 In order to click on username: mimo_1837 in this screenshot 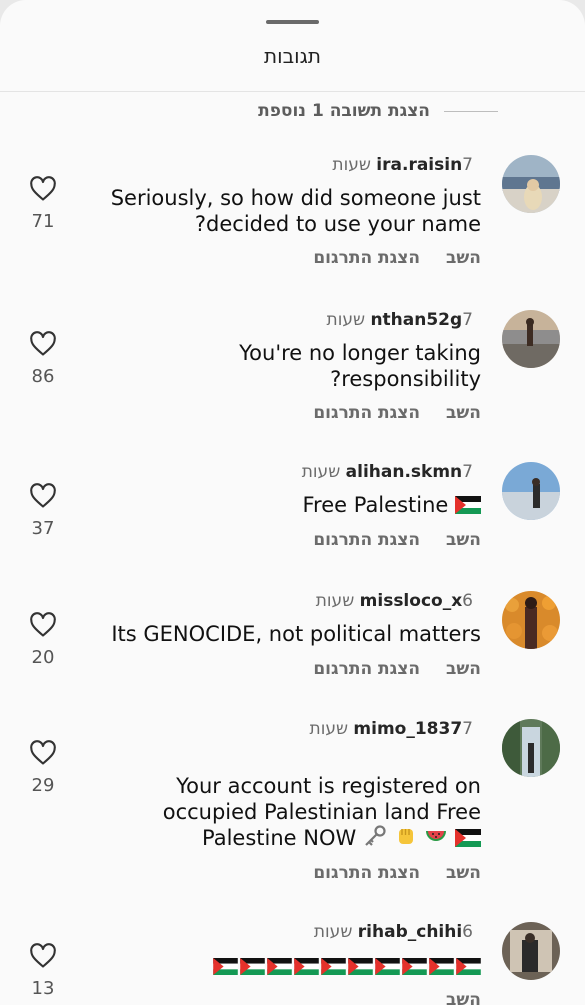, I will do `click(407, 729)`.